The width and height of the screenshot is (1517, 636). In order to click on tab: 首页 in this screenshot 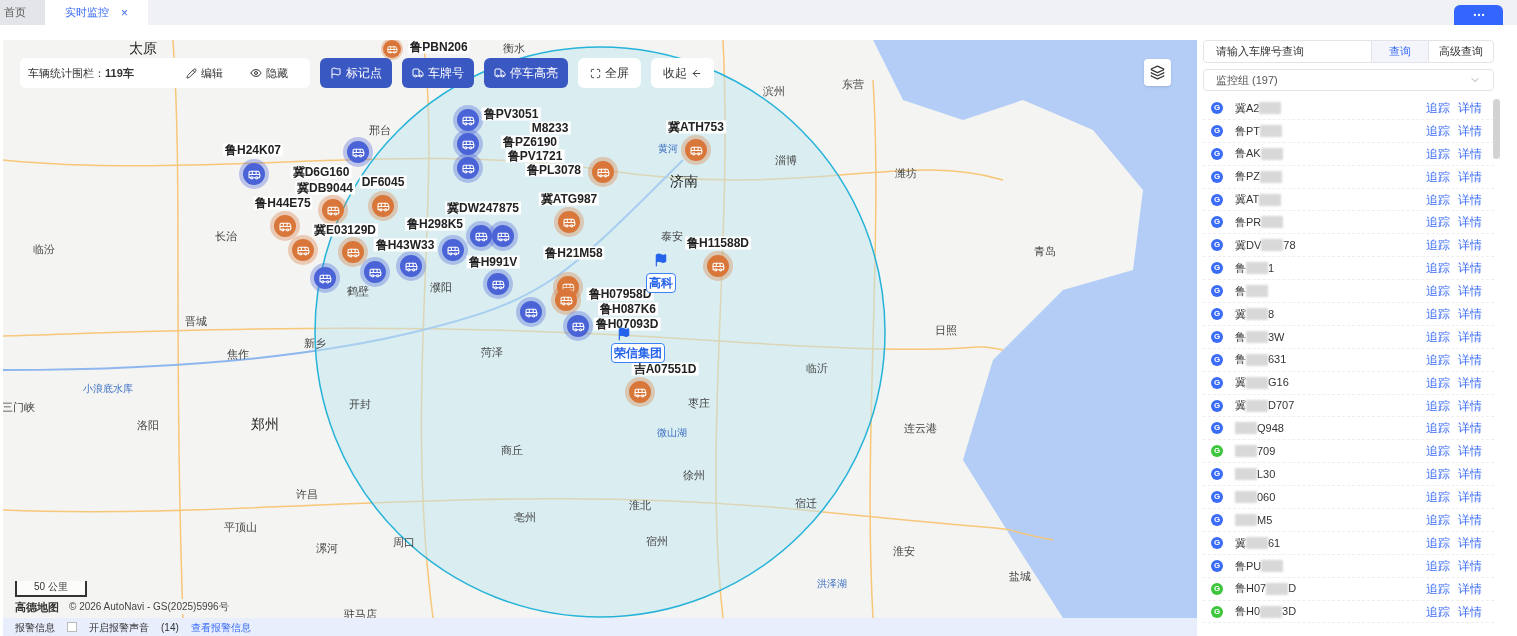, I will do `click(22, 12)`.